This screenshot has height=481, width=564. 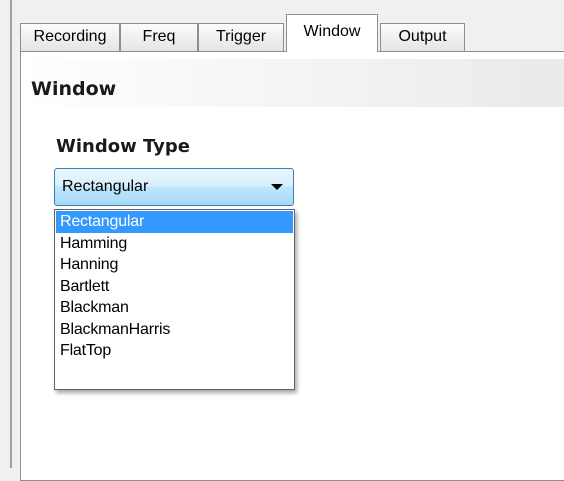 I want to click on tab-recording: Recording, so click(x=70, y=37).